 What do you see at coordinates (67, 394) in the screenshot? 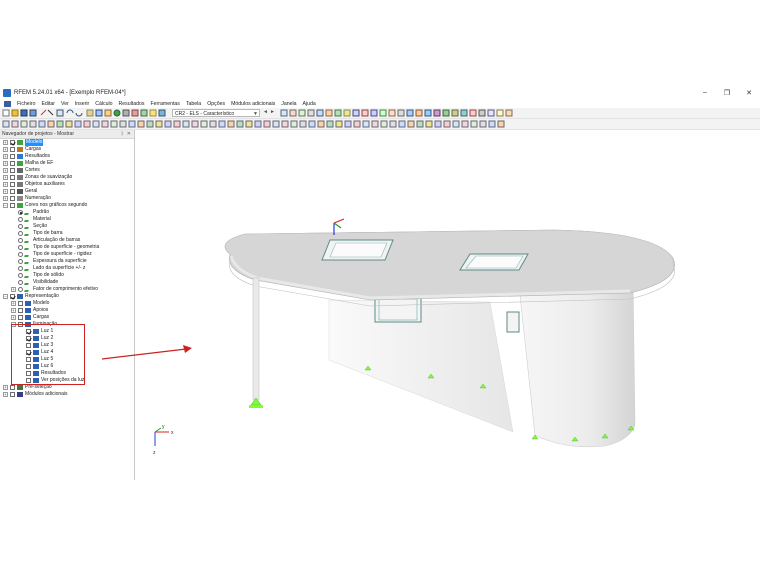
I see `tree-item: + Módulos adicionais` at bounding box center [67, 394].